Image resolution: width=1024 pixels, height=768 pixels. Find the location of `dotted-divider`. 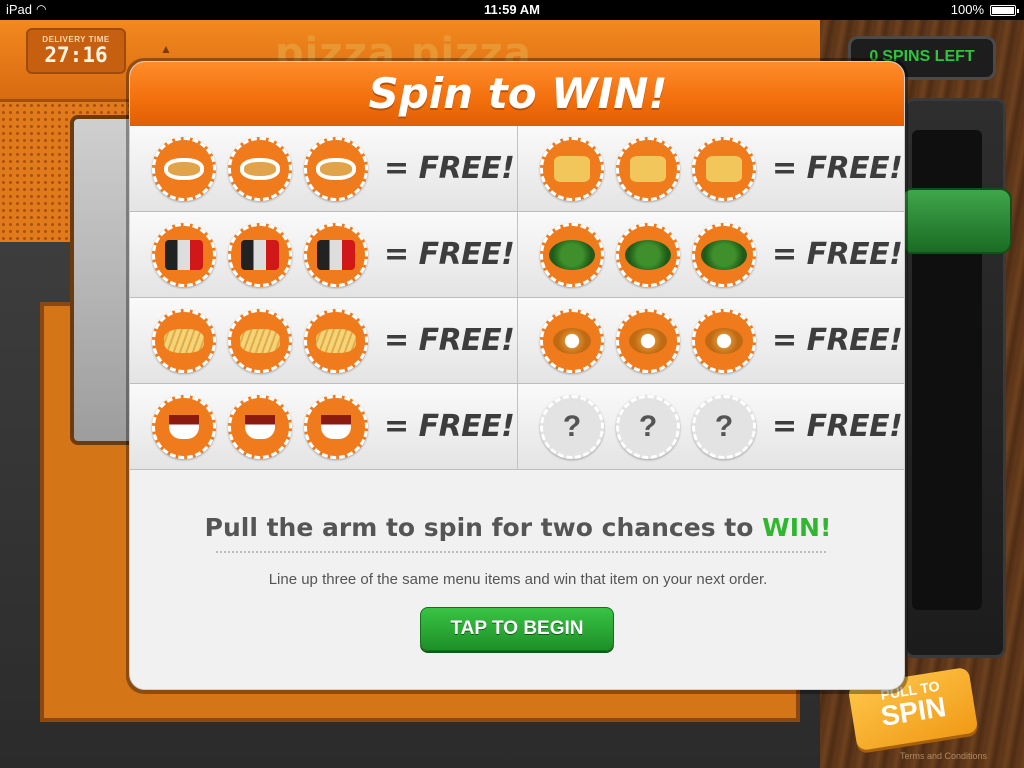

dotted-divider is located at coordinates (521, 552).